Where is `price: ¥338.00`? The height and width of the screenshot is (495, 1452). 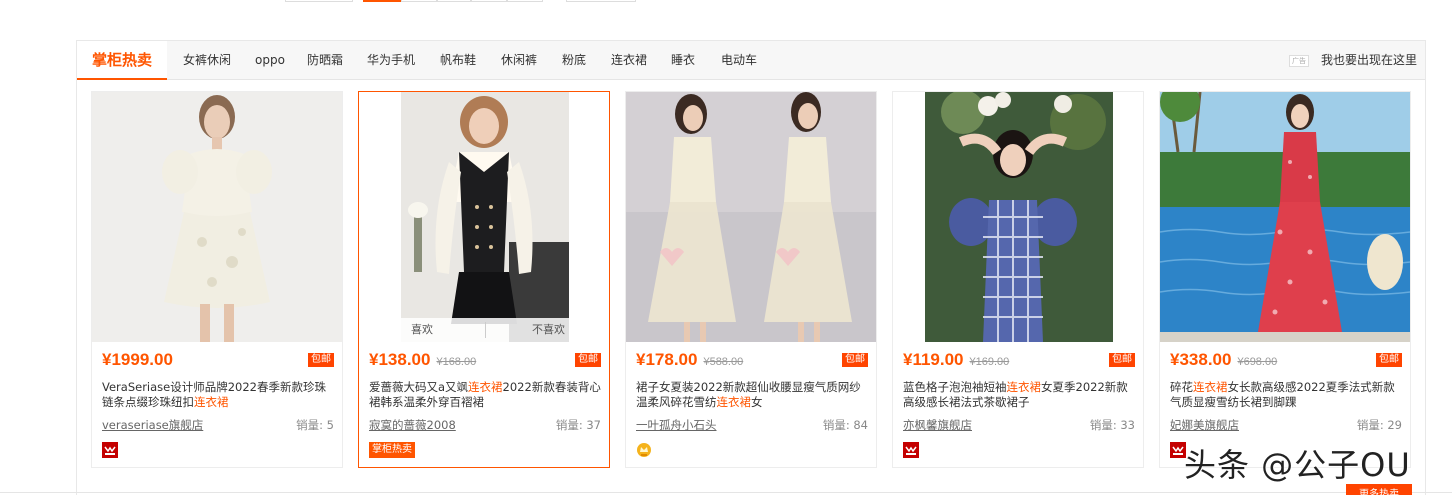
price: ¥338.00 is located at coordinates (1201, 359).